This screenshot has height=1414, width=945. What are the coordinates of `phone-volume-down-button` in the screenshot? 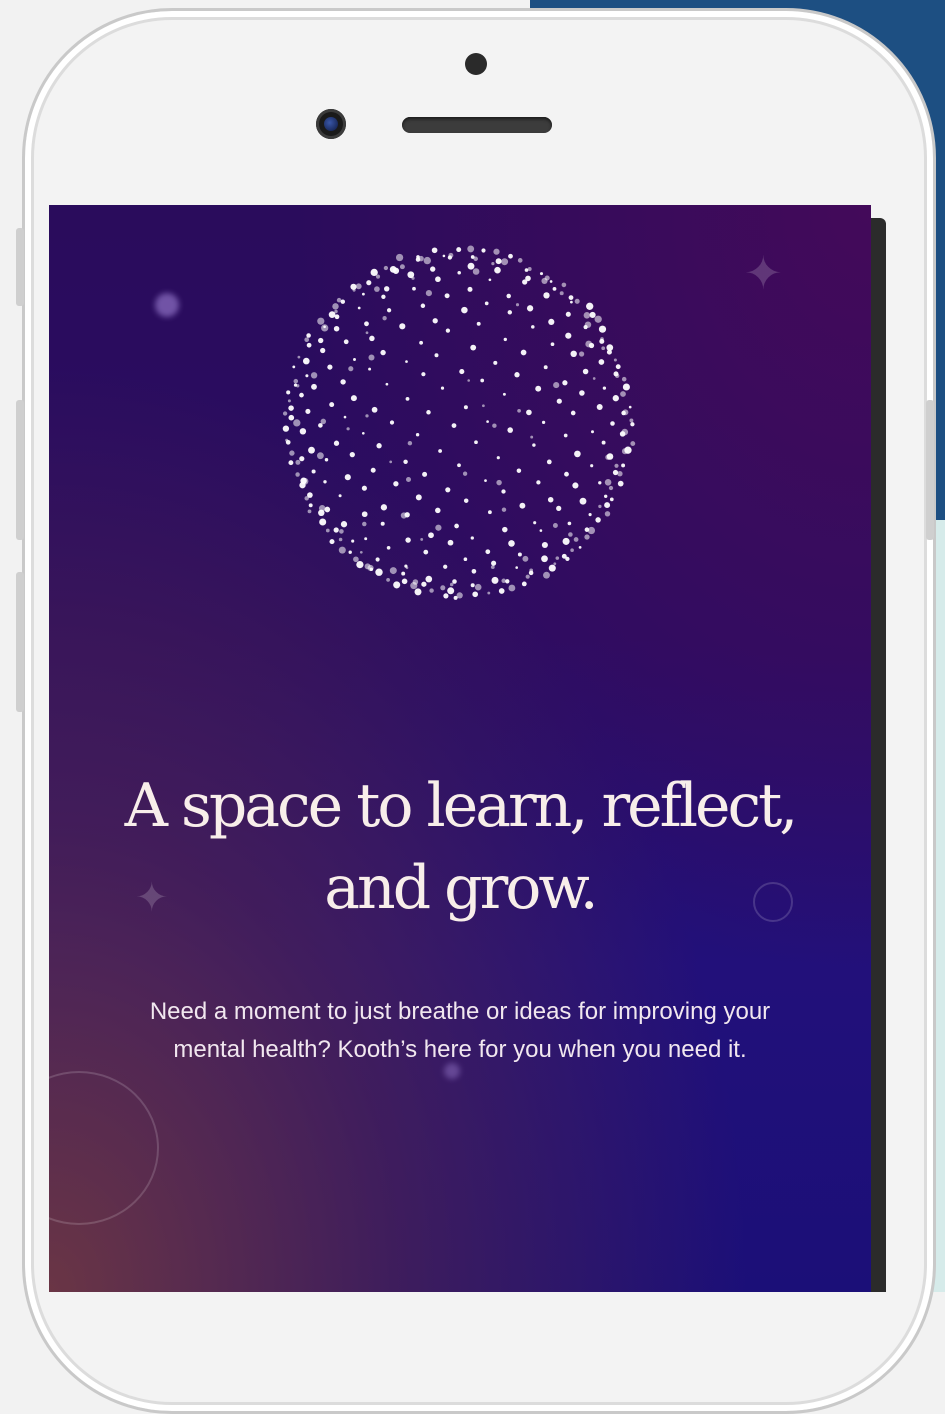 It's located at (20, 642).